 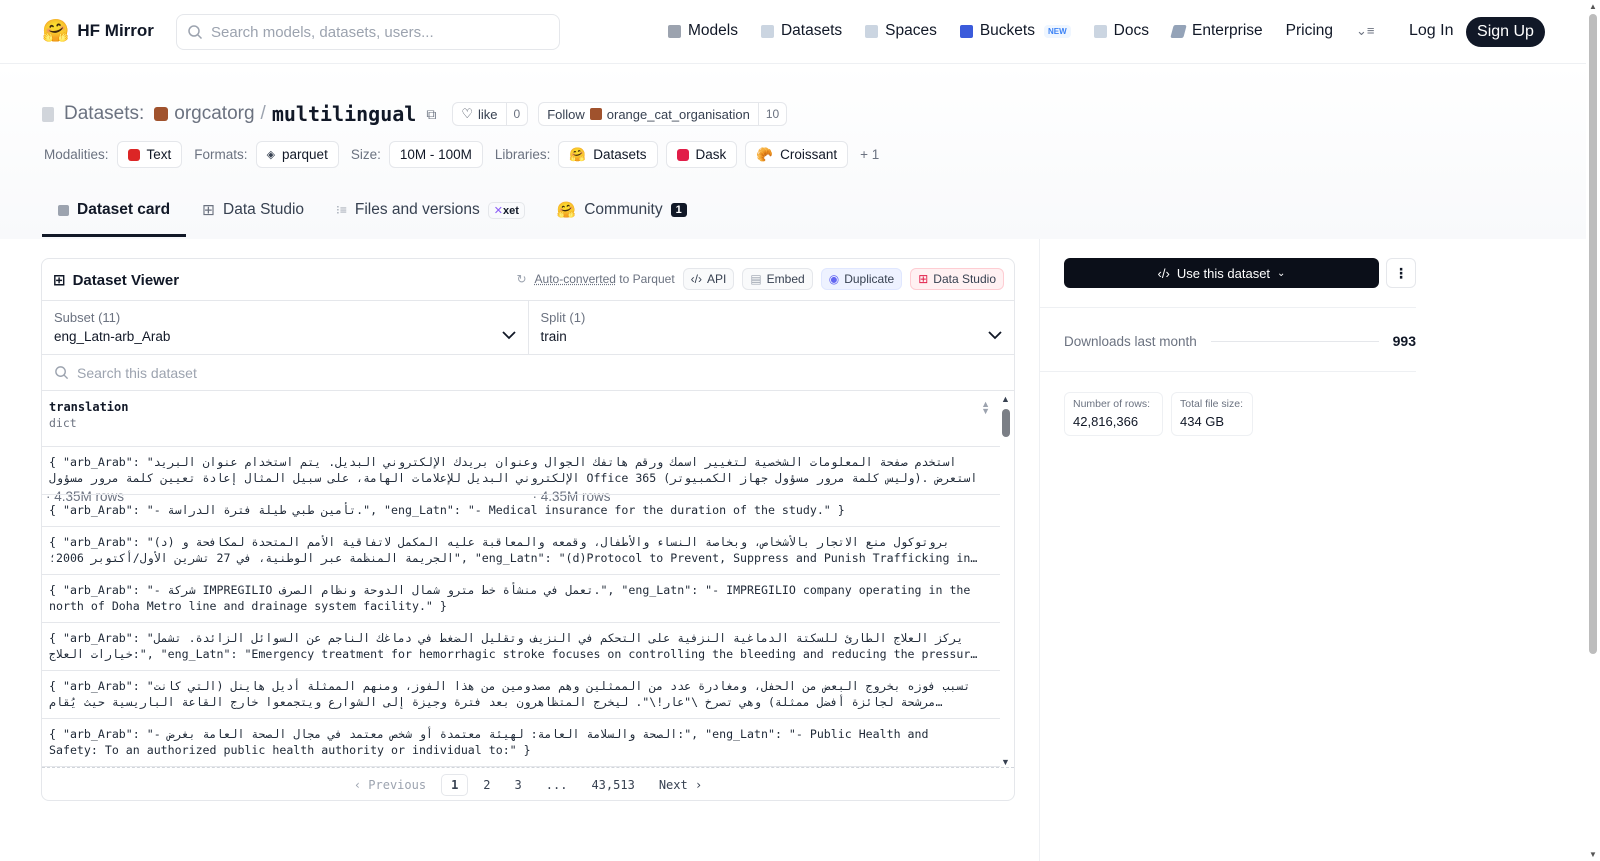 I want to click on hugging-face-icon: 🤗, so click(x=56, y=30).